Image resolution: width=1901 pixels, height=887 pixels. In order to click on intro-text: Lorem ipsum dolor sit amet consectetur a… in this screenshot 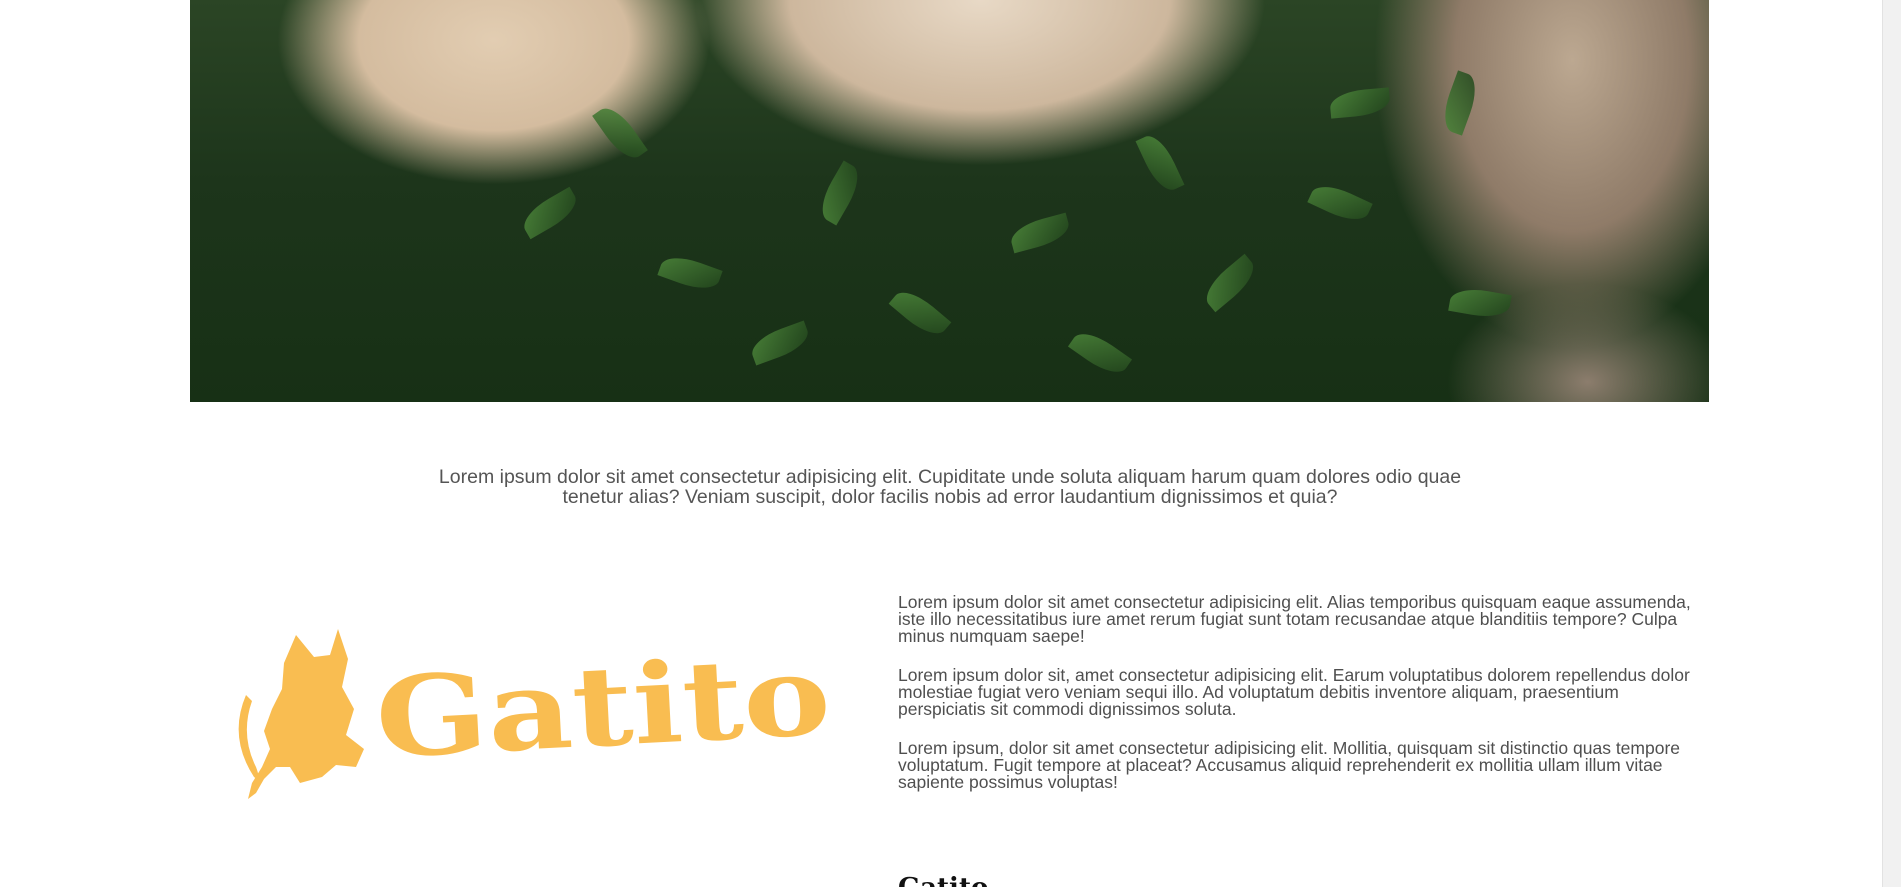, I will do `click(950, 487)`.